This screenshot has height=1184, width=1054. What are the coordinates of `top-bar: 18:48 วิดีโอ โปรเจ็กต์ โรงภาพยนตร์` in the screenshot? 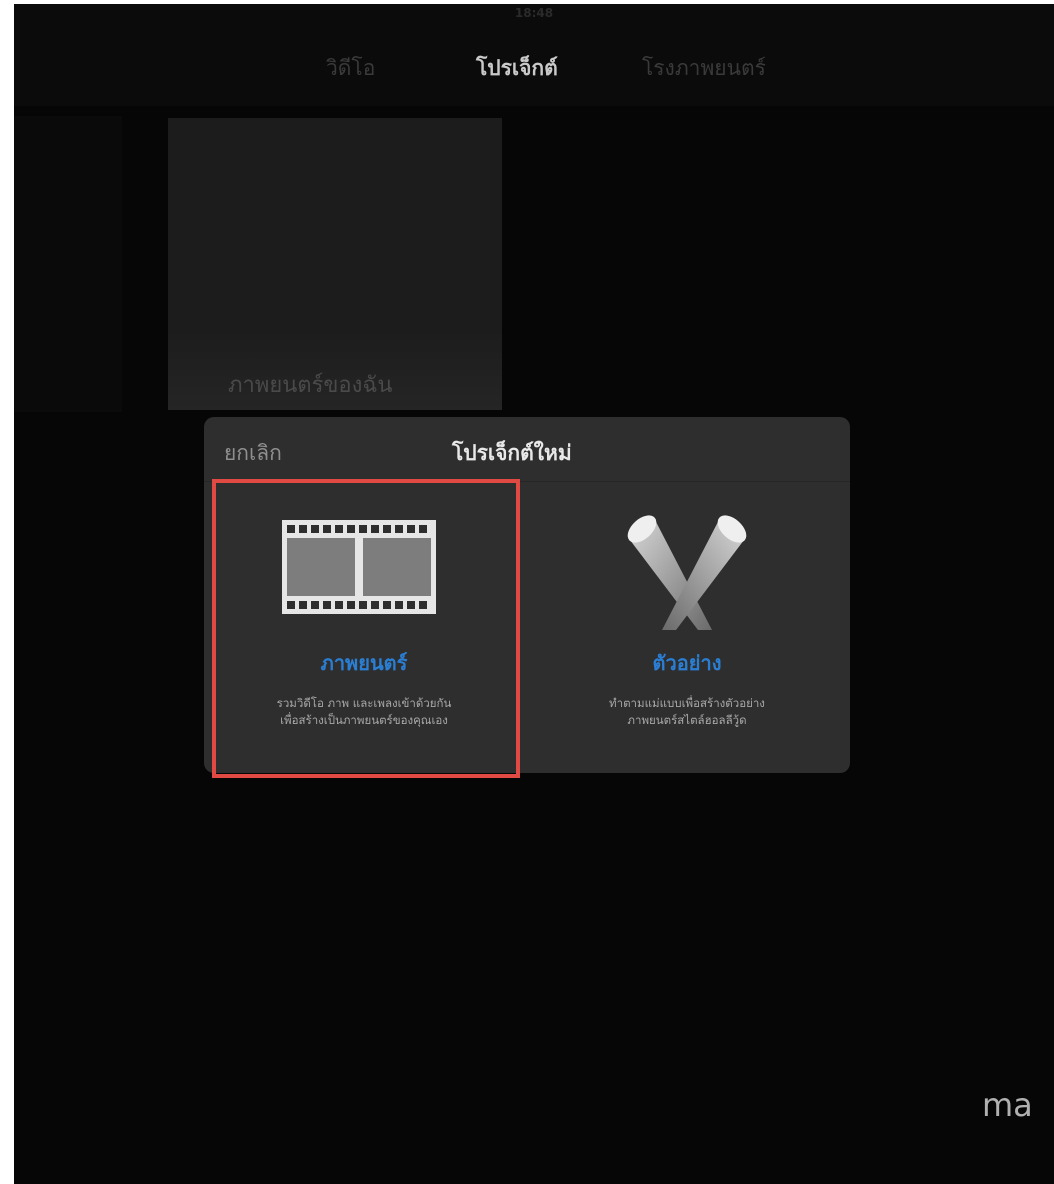 It's located at (534, 55).